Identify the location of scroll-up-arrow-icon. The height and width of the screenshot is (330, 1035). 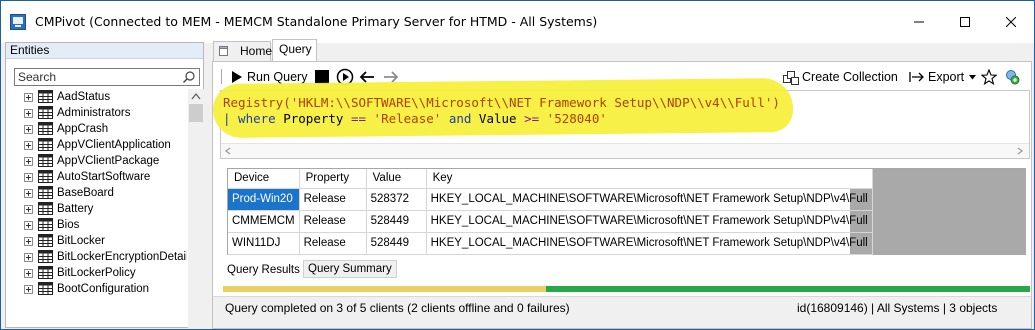
(196, 96).